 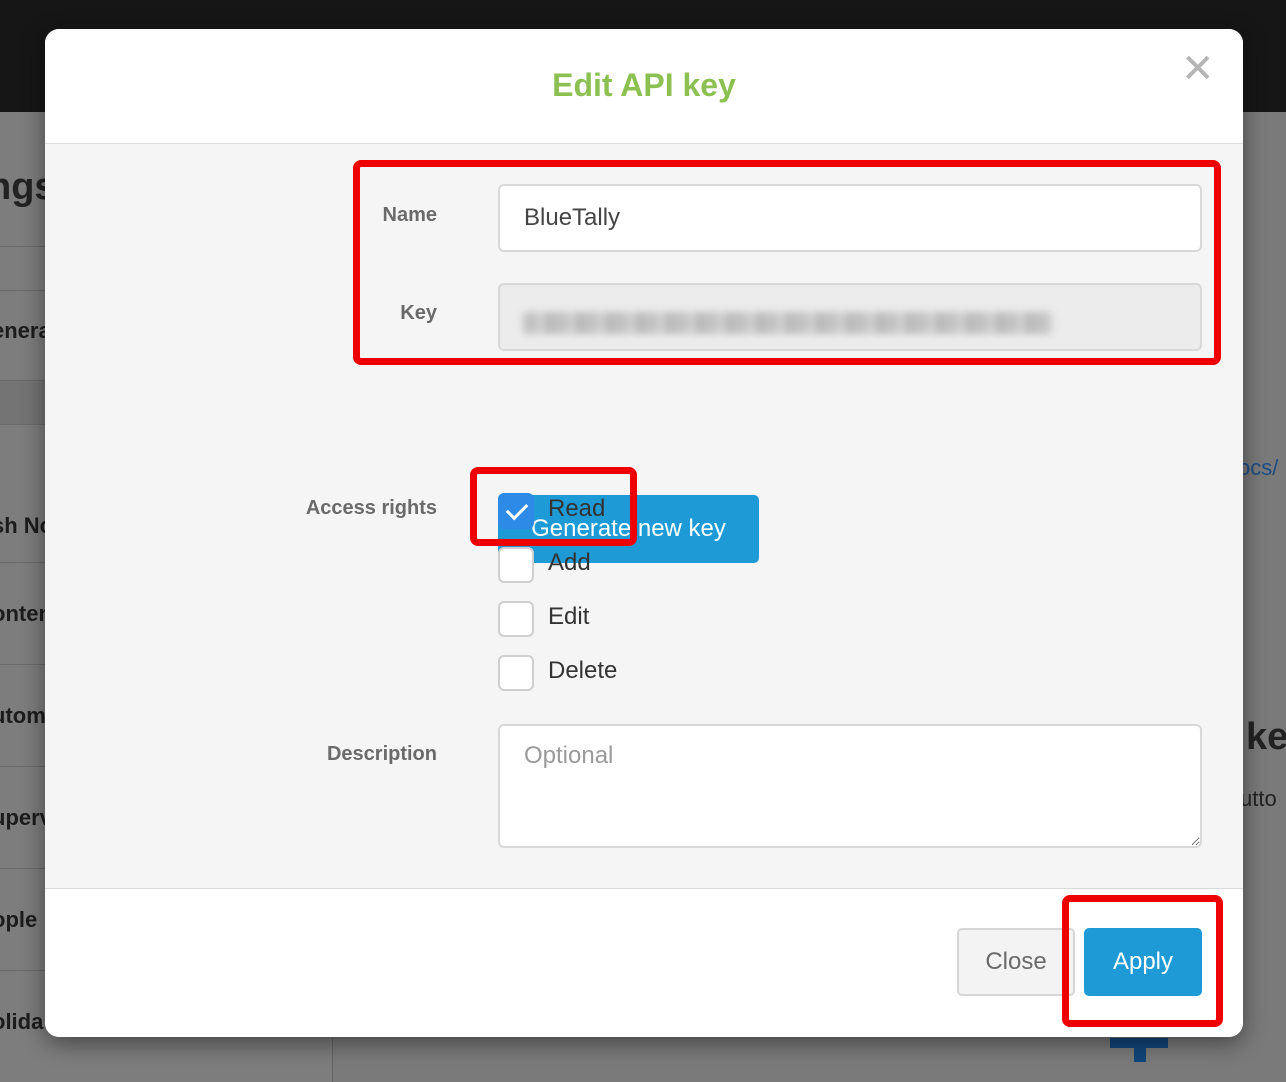 What do you see at coordinates (516, 619) in the screenshot?
I see `edit-checkbox` at bounding box center [516, 619].